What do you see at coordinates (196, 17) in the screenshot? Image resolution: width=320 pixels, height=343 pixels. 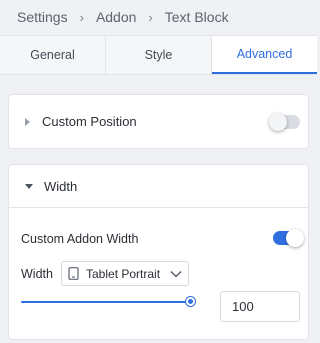 I see `breadcrumb-text-block: Text Block` at bounding box center [196, 17].